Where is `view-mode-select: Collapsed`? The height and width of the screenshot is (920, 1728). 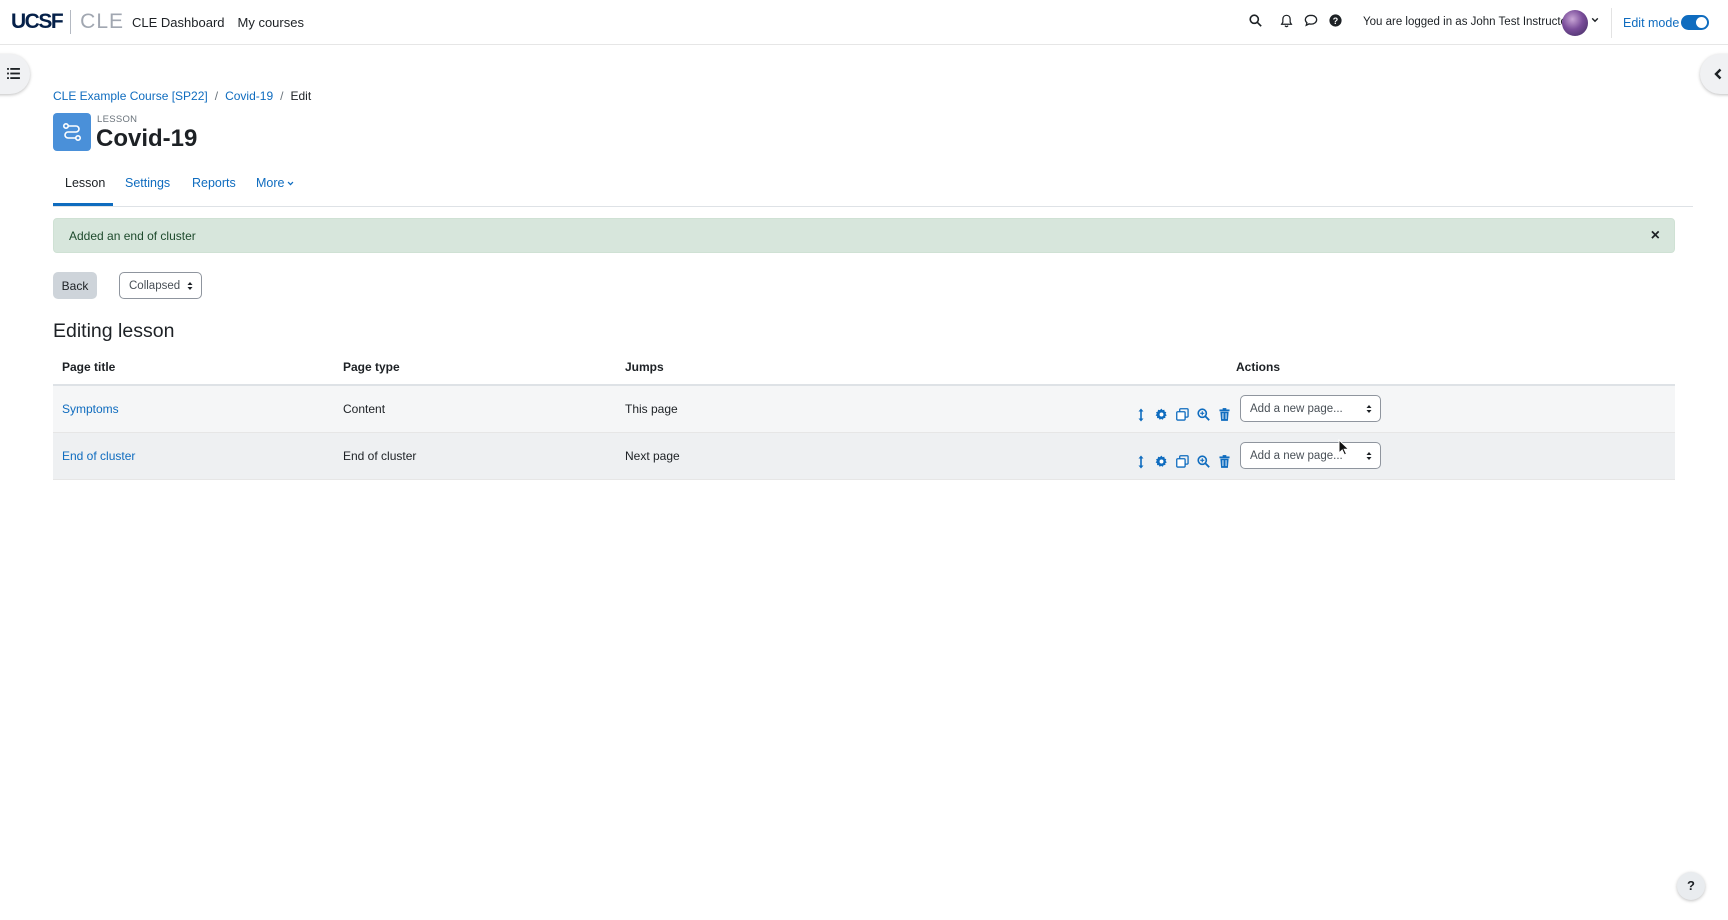 view-mode-select: Collapsed is located at coordinates (160, 285).